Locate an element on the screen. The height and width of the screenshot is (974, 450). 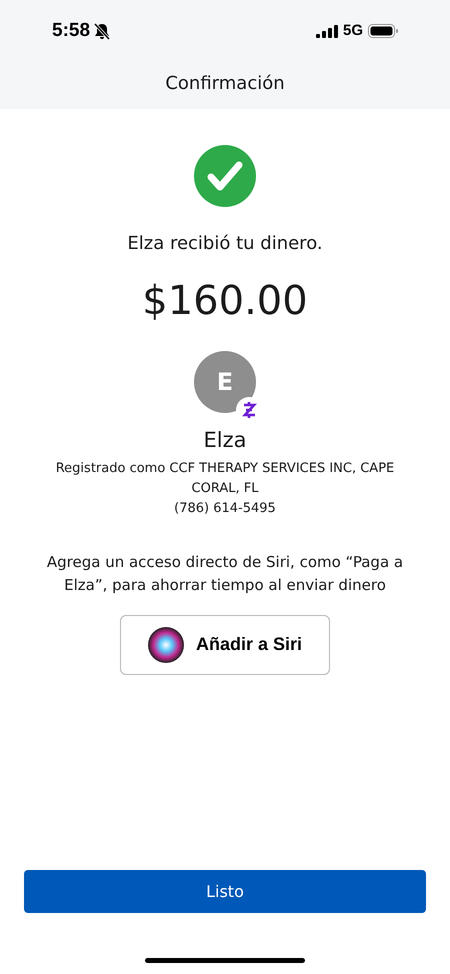
recipient-name: Elza is located at coordinates (225, 440).